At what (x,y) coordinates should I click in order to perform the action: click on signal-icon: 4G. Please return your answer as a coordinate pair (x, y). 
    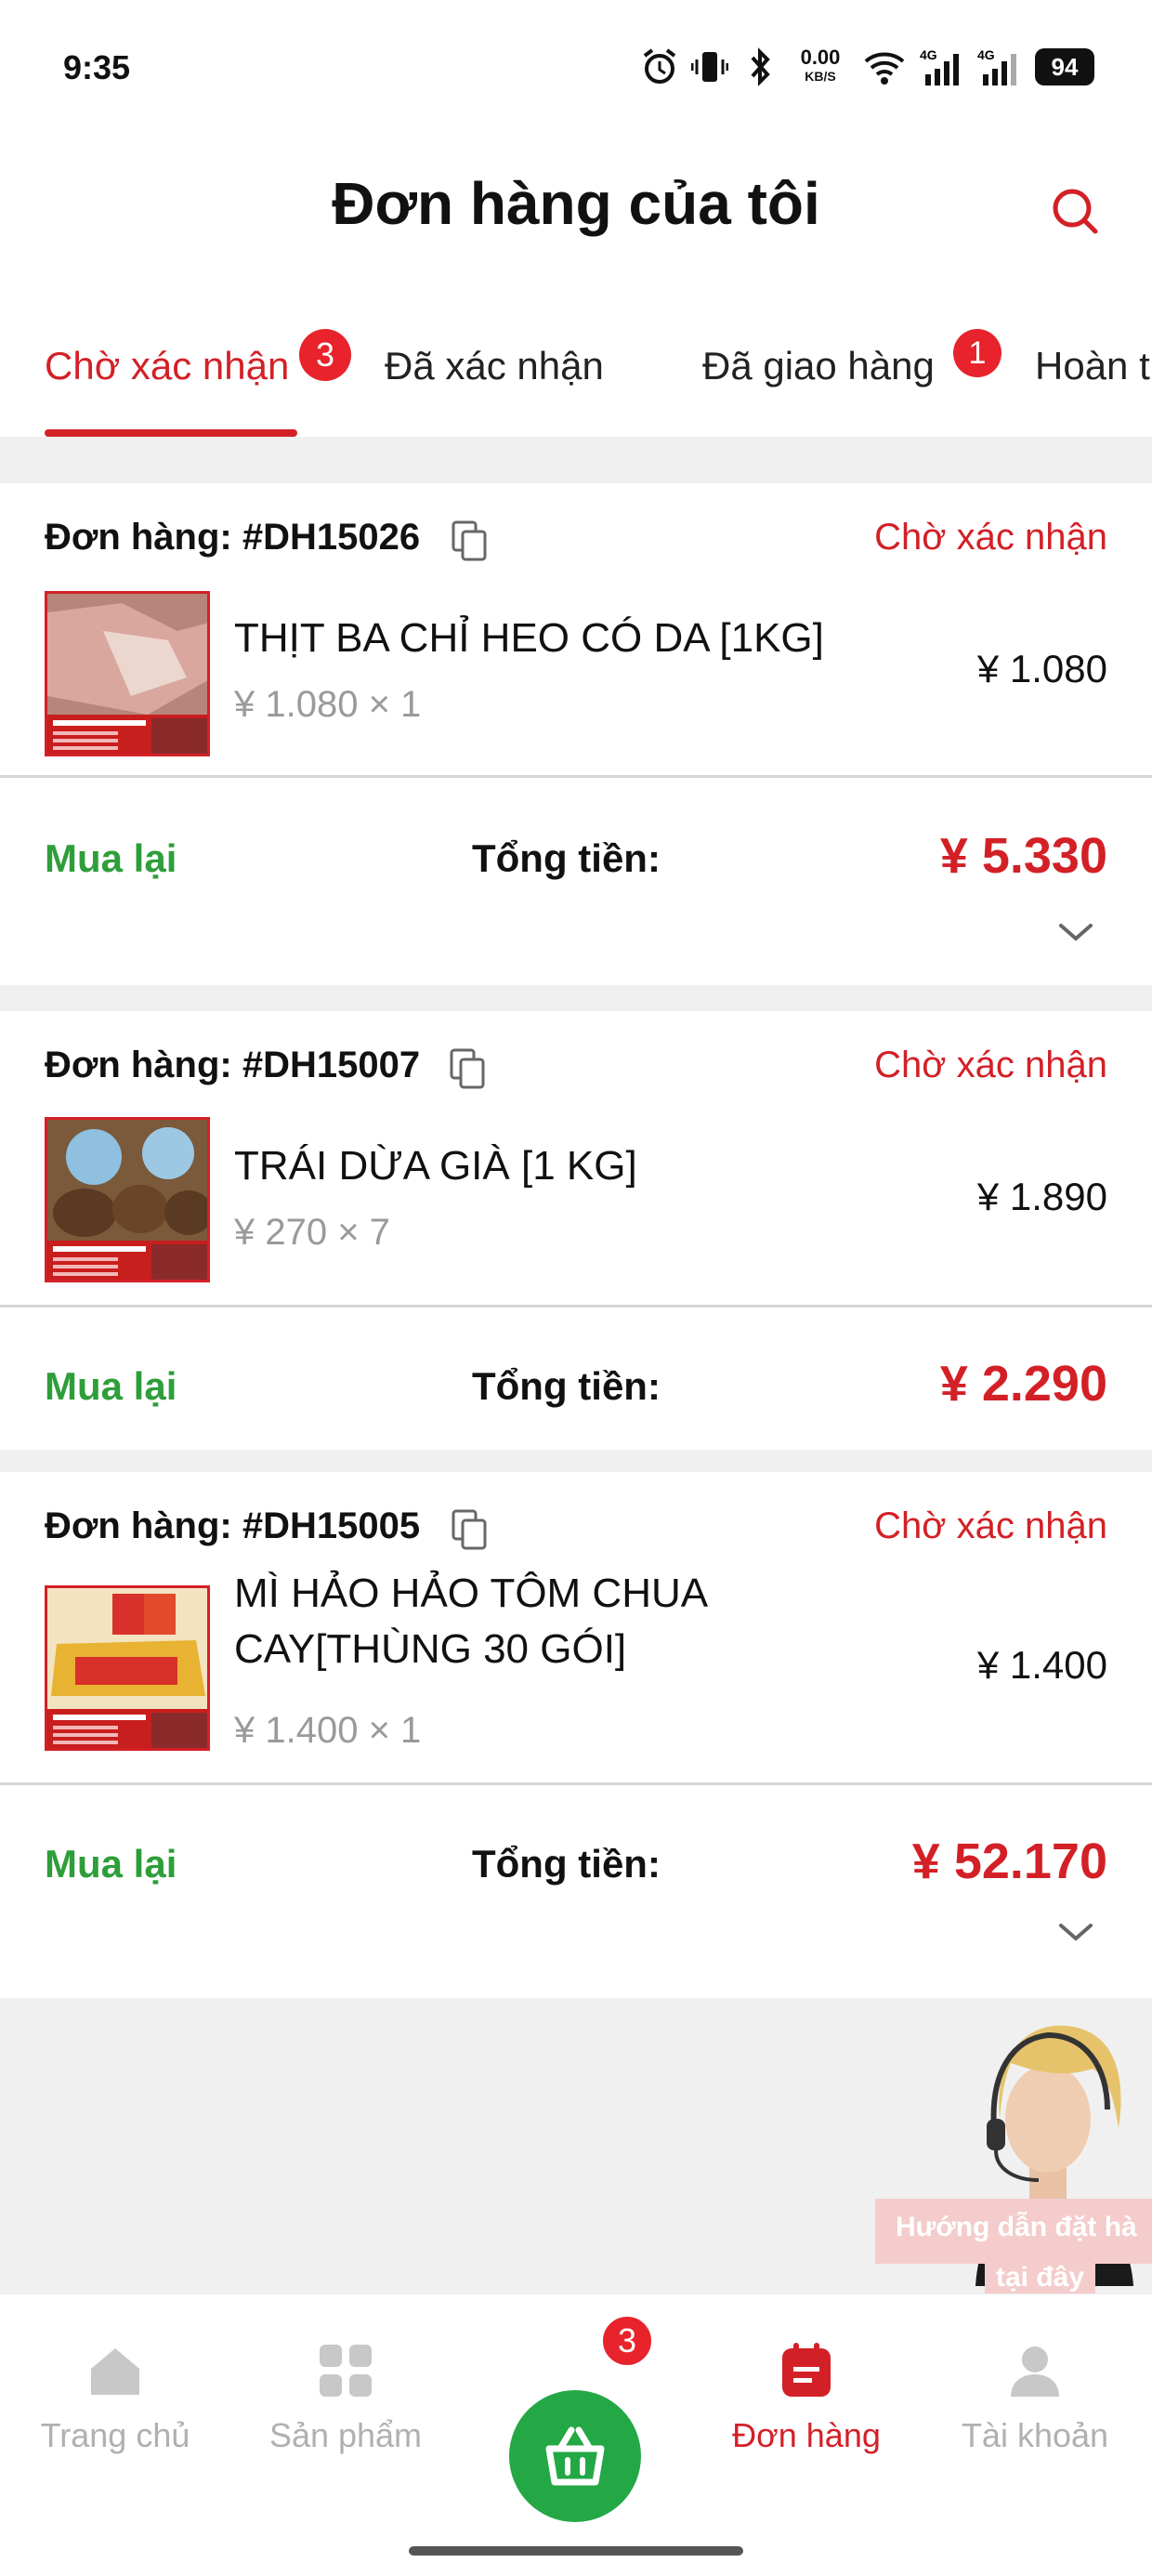
    Looking at the image, I should click on (939, 66).